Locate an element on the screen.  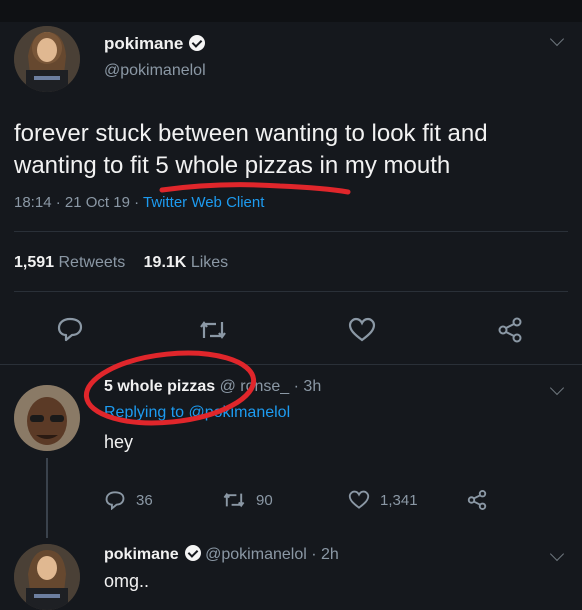
reply2-avatar is located at coordinates (47, 577).